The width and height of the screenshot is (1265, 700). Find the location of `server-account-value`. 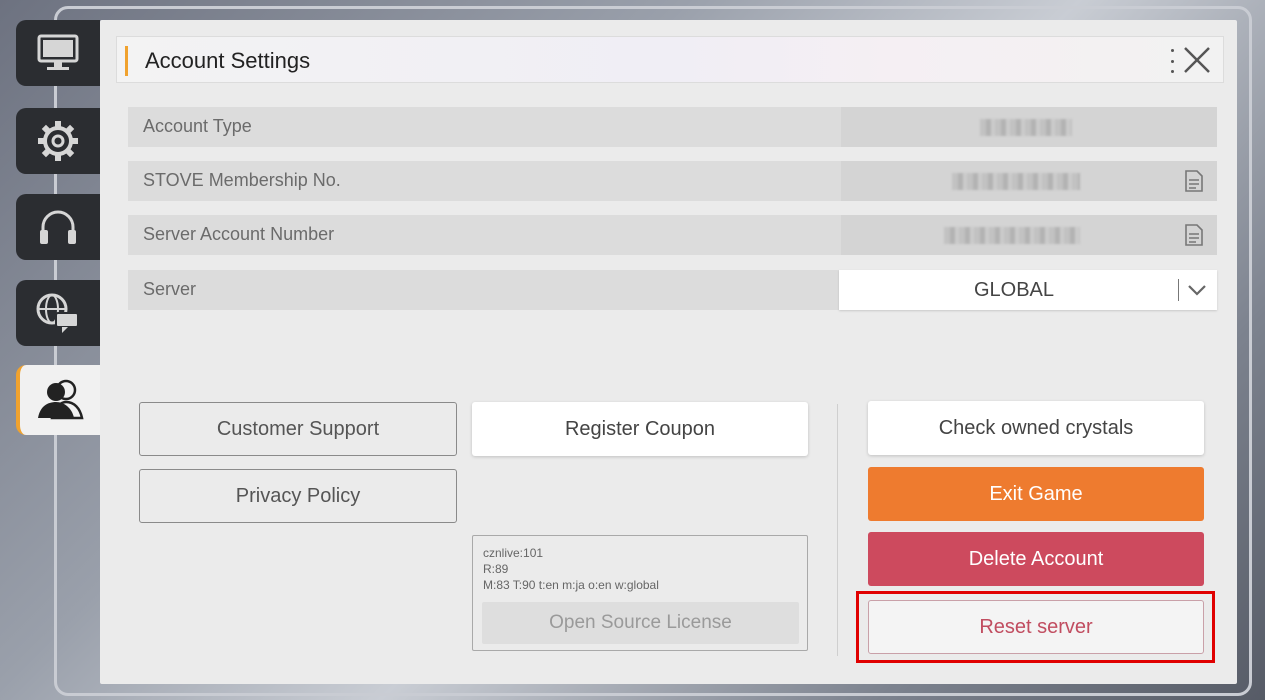

server-account-value is located at coordinates (1029, 235).